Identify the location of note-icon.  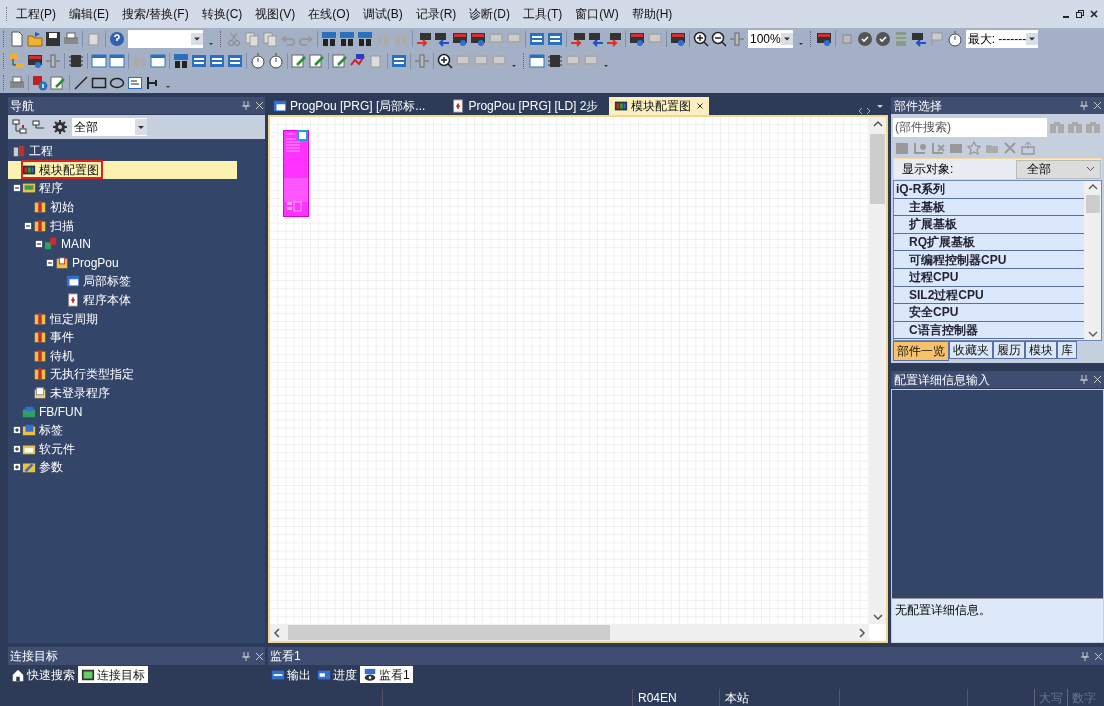
(135, 82).